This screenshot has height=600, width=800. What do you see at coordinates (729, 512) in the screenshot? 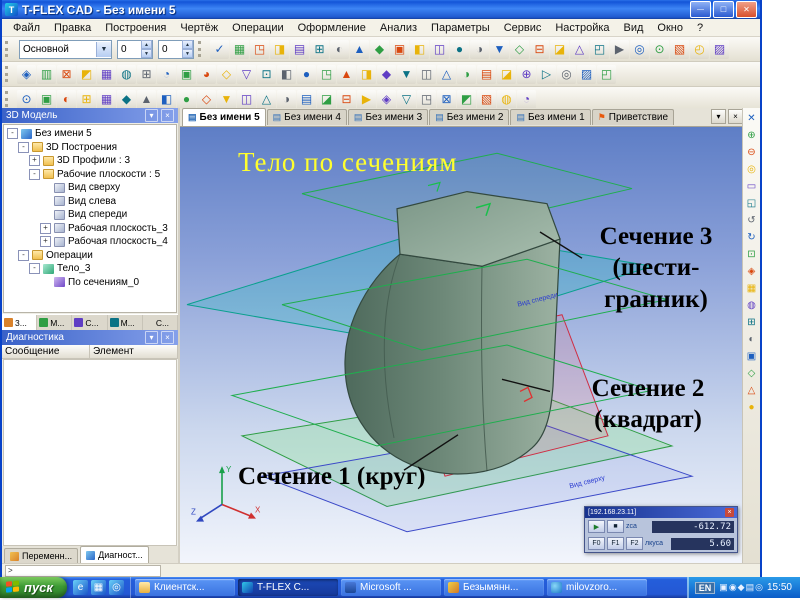
I see `coordinate-panel-close-icon` at bounding box center [729, 512].